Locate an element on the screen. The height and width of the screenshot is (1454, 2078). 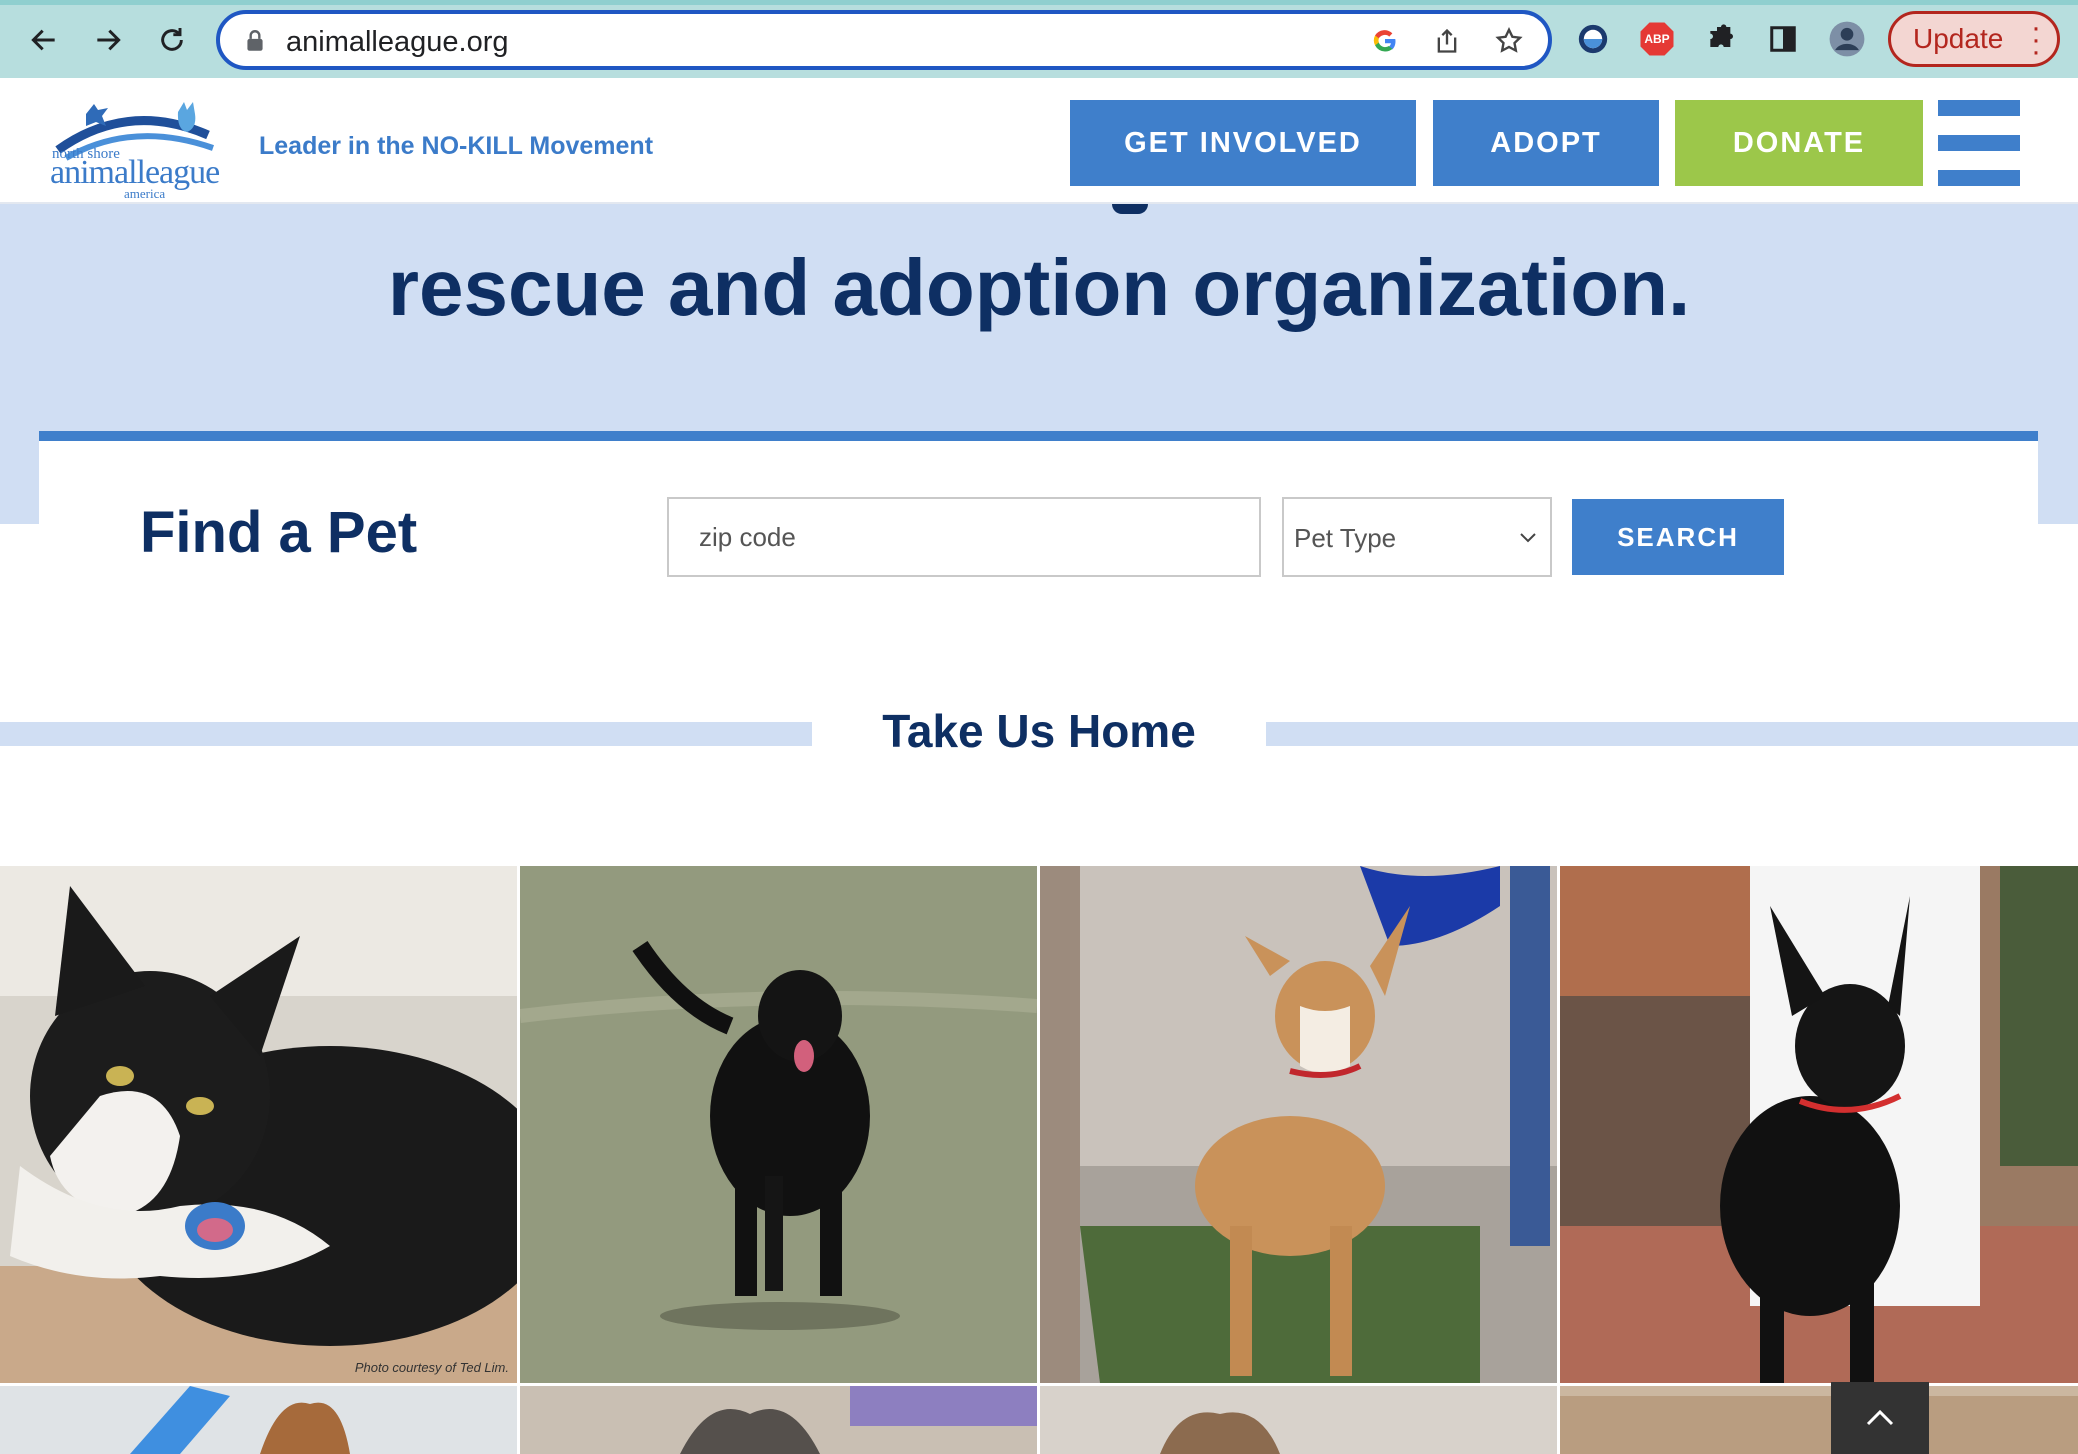
profile-avatar-icon is located at coordinates (1847, 39).